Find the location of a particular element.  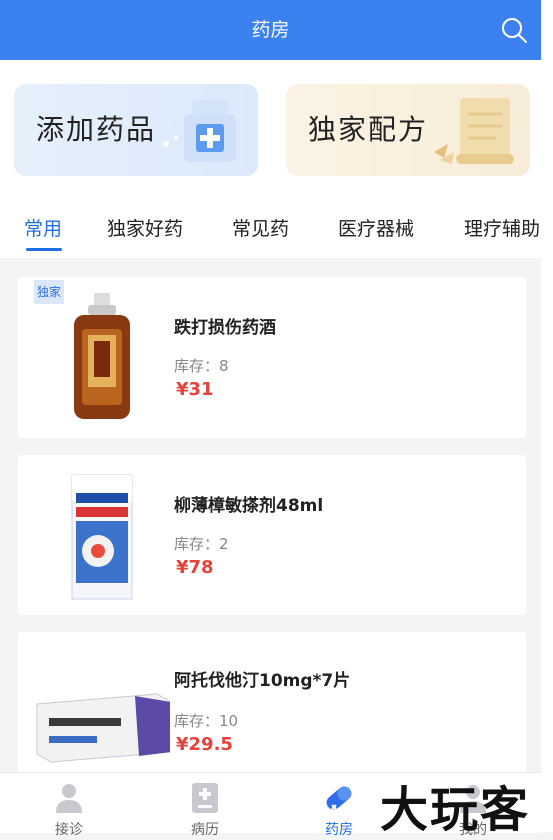

tab-therapy-aids: 理疗辅助 is located at coordinates (502, 227).